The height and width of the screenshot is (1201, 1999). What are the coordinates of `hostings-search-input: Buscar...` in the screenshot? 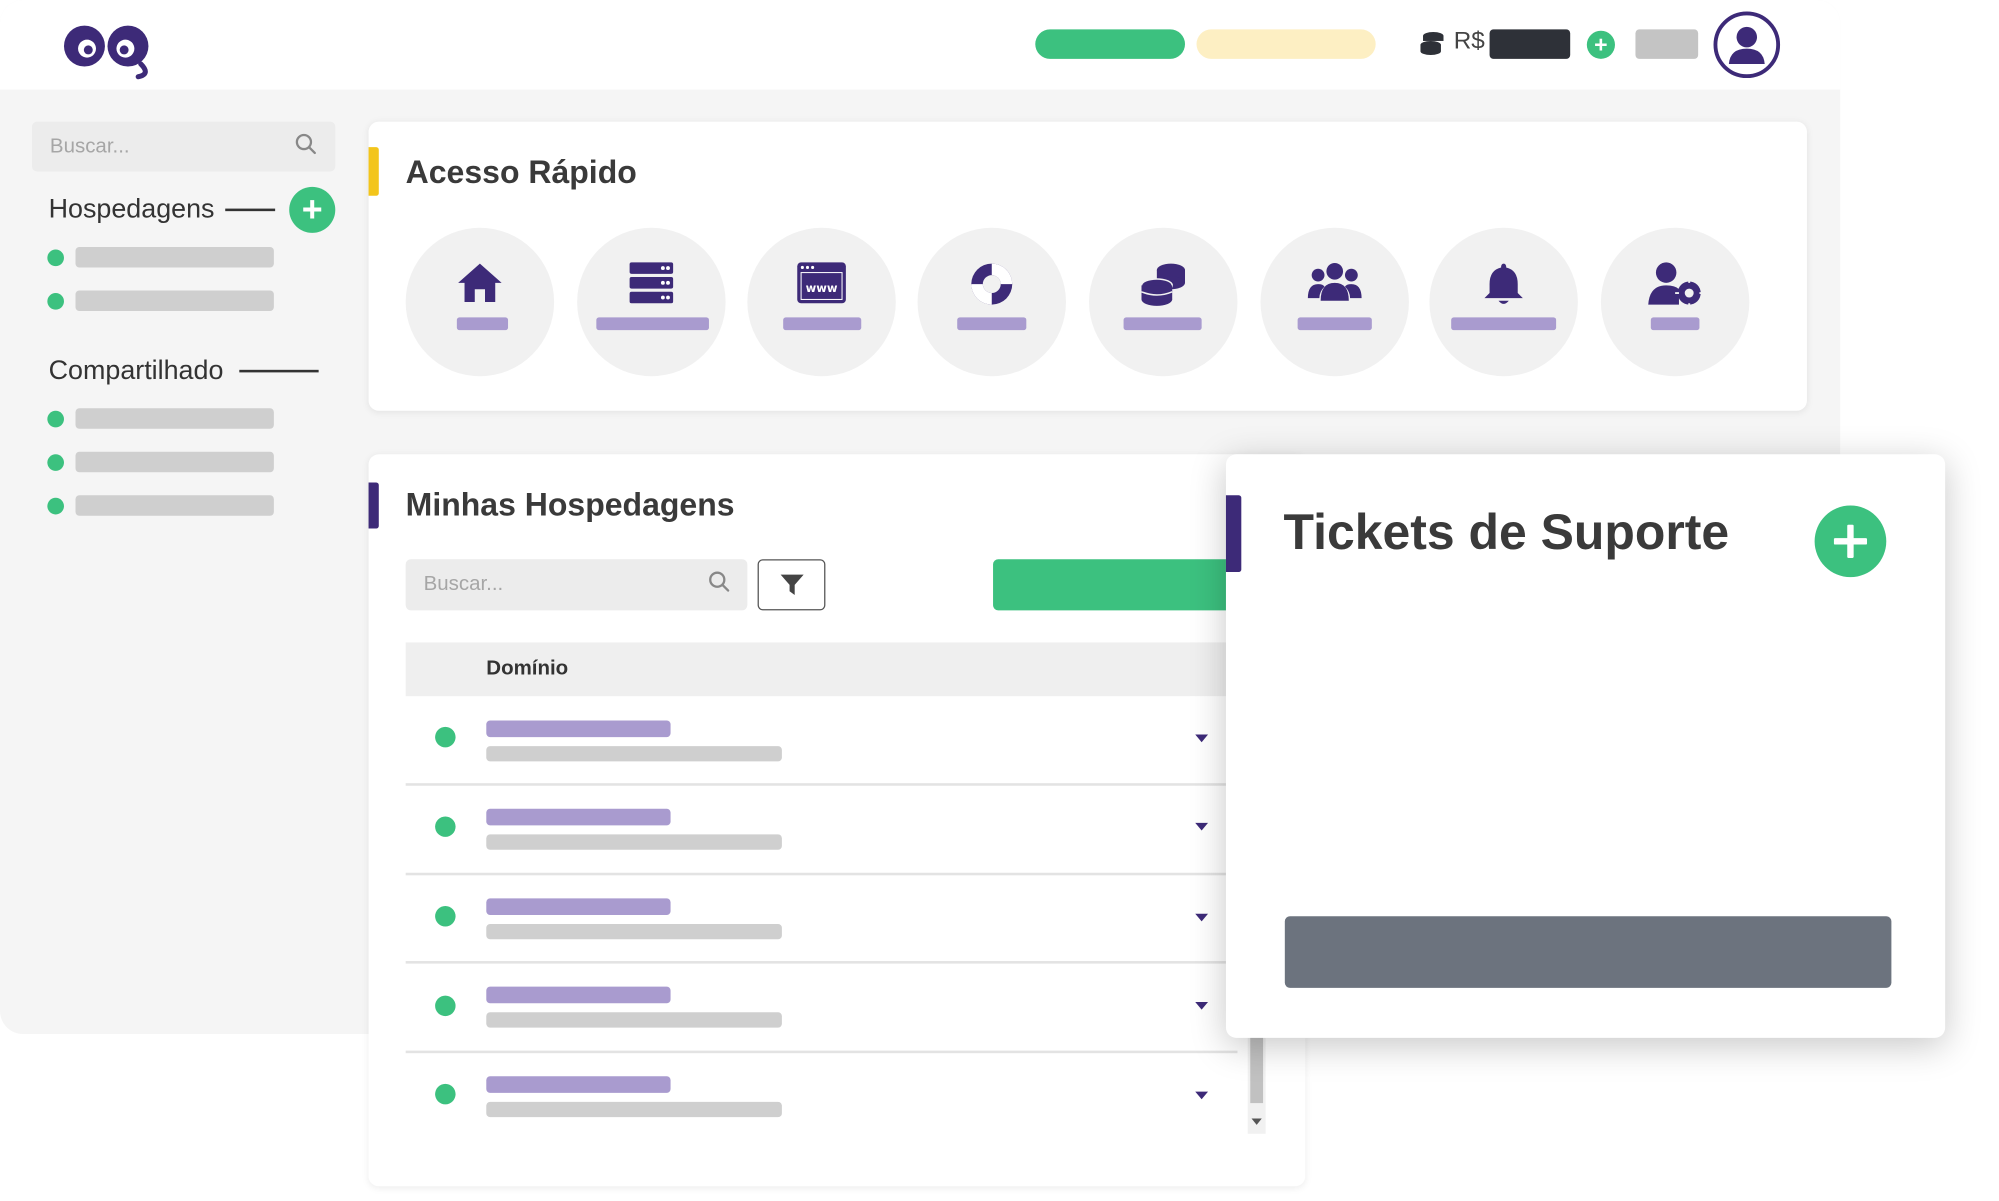 It's located at (576, 585).